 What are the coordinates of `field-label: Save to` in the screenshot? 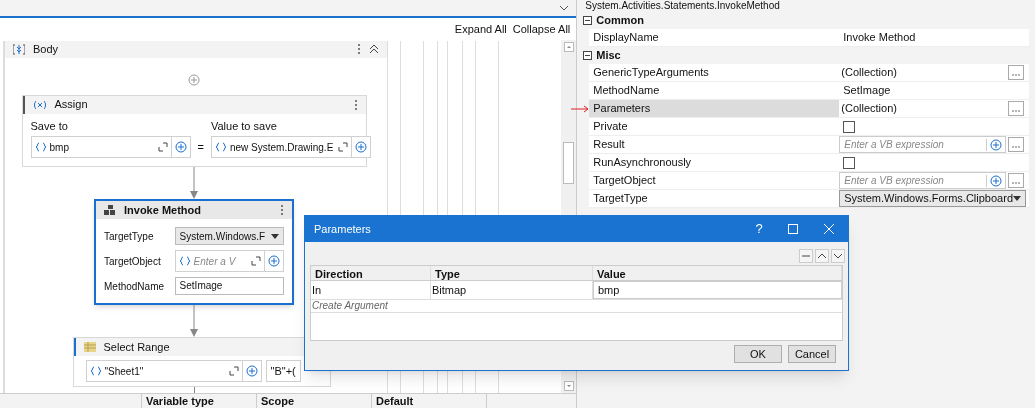 It's located at (49, 126).